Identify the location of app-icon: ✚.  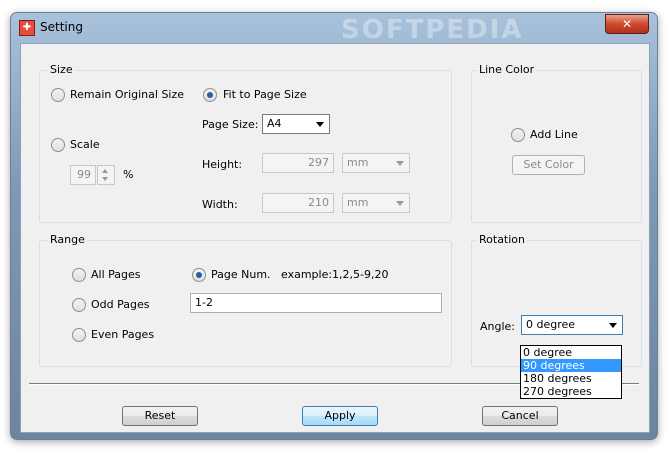
(27, 28).